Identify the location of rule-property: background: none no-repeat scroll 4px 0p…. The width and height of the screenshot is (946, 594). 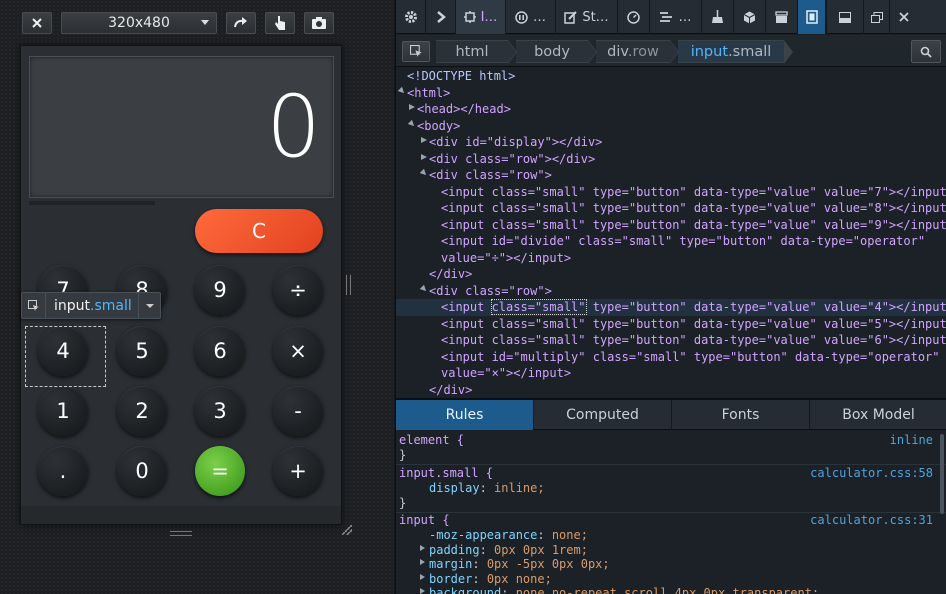
(669, 590).